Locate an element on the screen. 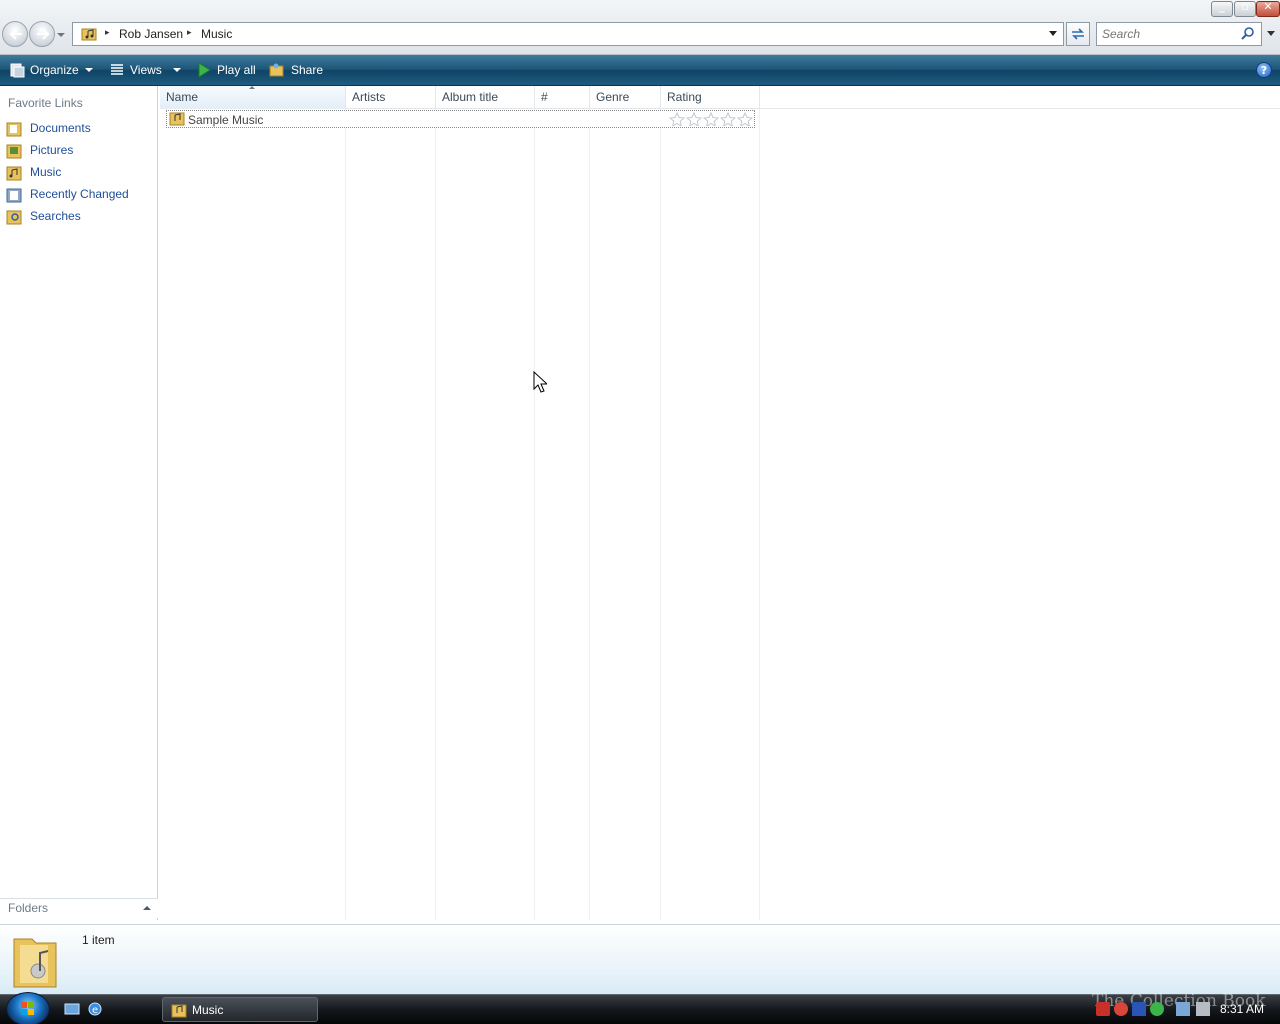  svg-text: e is located at coordinates (95, 1010).